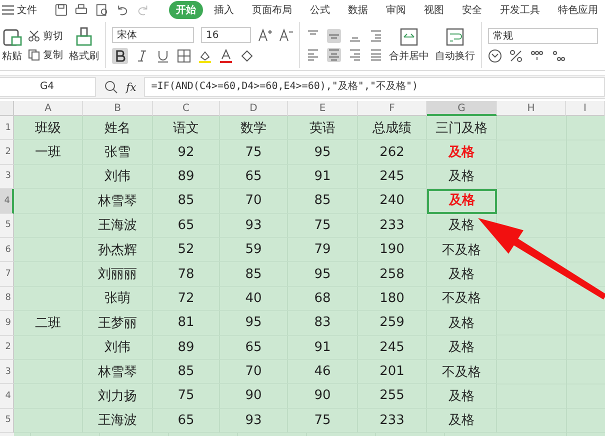 The height and width of the screenshot is (436, 605). Describe the element at coordinates (355, 55) in the screenshot. I see `align-right-icon` at that location.